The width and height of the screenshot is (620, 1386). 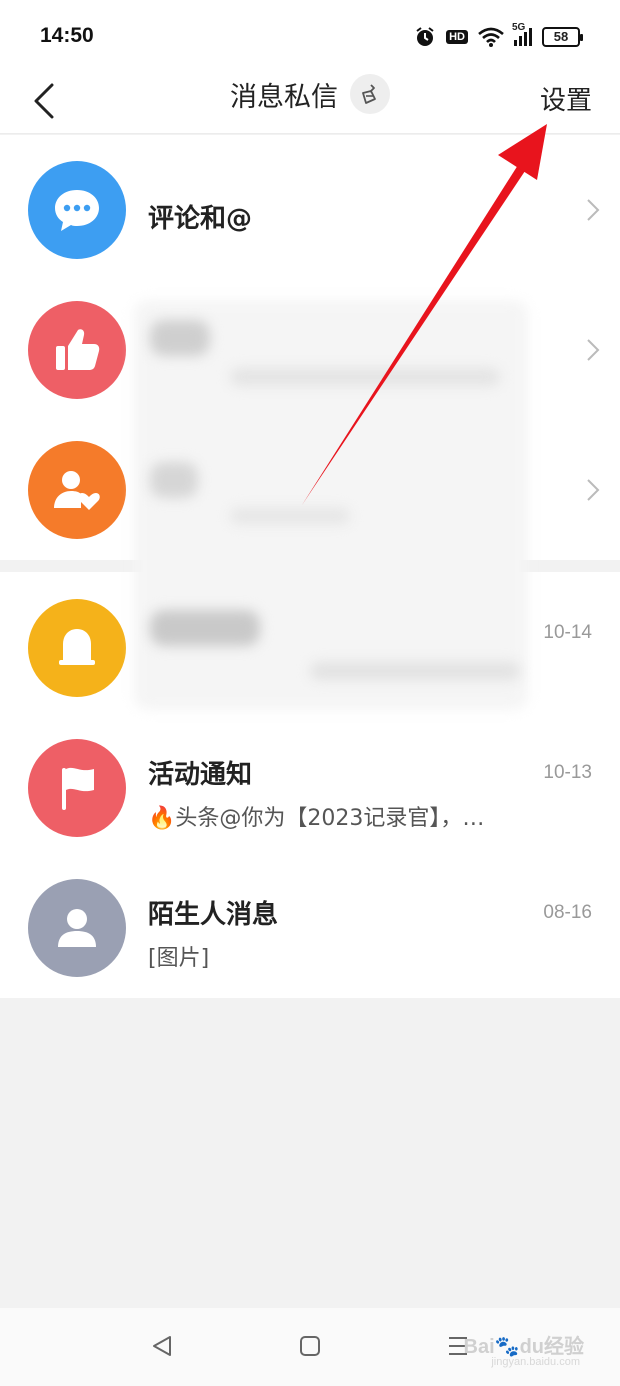 I want to click on person-icon, so click(x=77, y=928).